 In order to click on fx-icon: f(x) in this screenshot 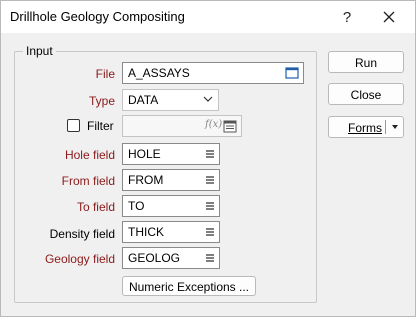, I will do `click(213, 124)`.